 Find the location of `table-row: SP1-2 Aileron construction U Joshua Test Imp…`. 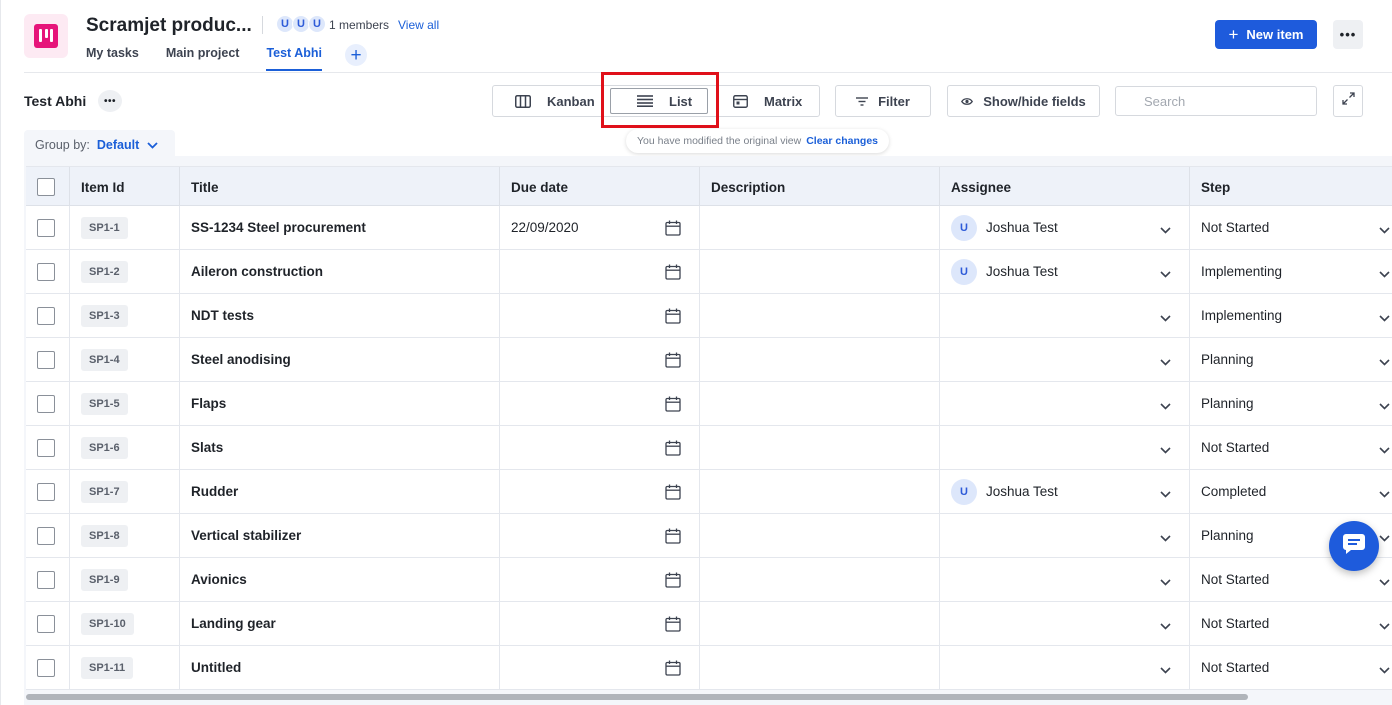

table-row: SP1-2 Aileron construction U Joshua Test Imp… is located at coordinates (709, 272).